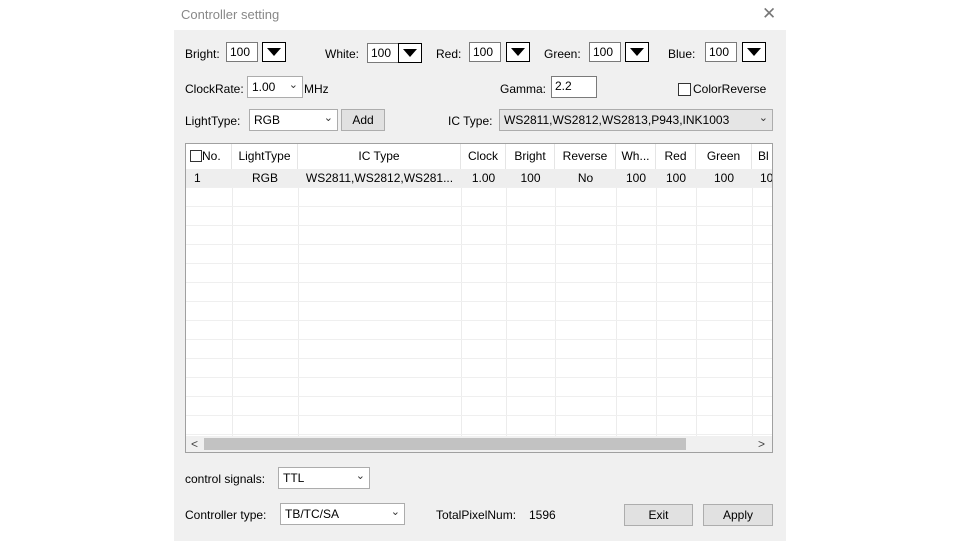  Describe the element at coordinates (585, 156) in the screenshot. I see `col-header-reverse: Reverse` at that location.